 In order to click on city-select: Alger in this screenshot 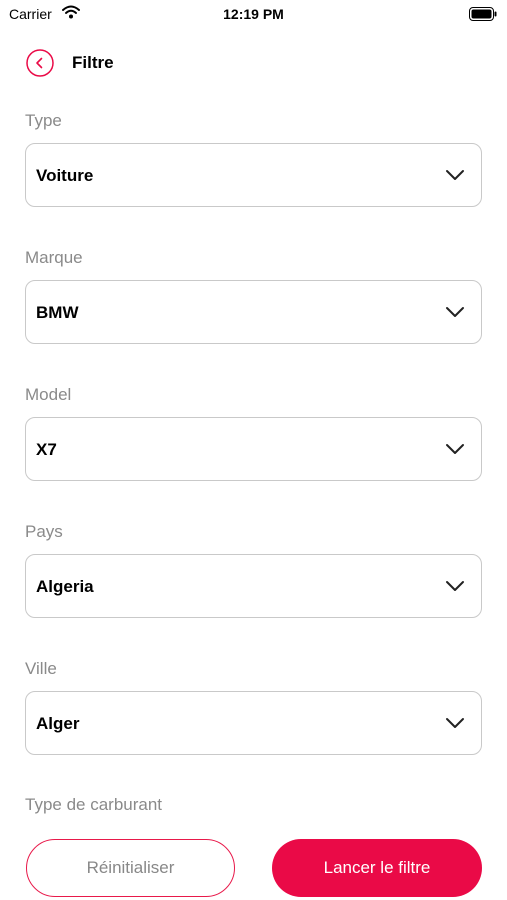, I will do `click(253, 723)`.